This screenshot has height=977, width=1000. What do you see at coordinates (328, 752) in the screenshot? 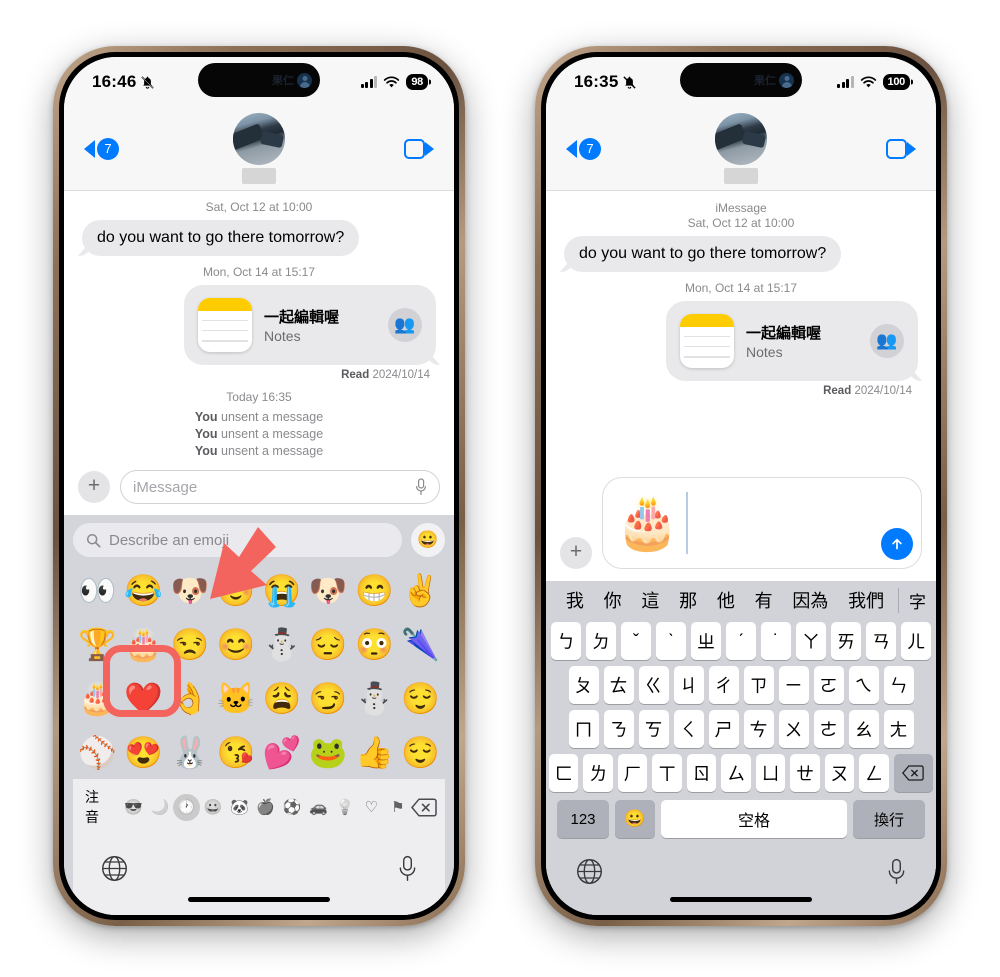
I see `emoji-cell: 🐸` at bounding box center [328, 752].